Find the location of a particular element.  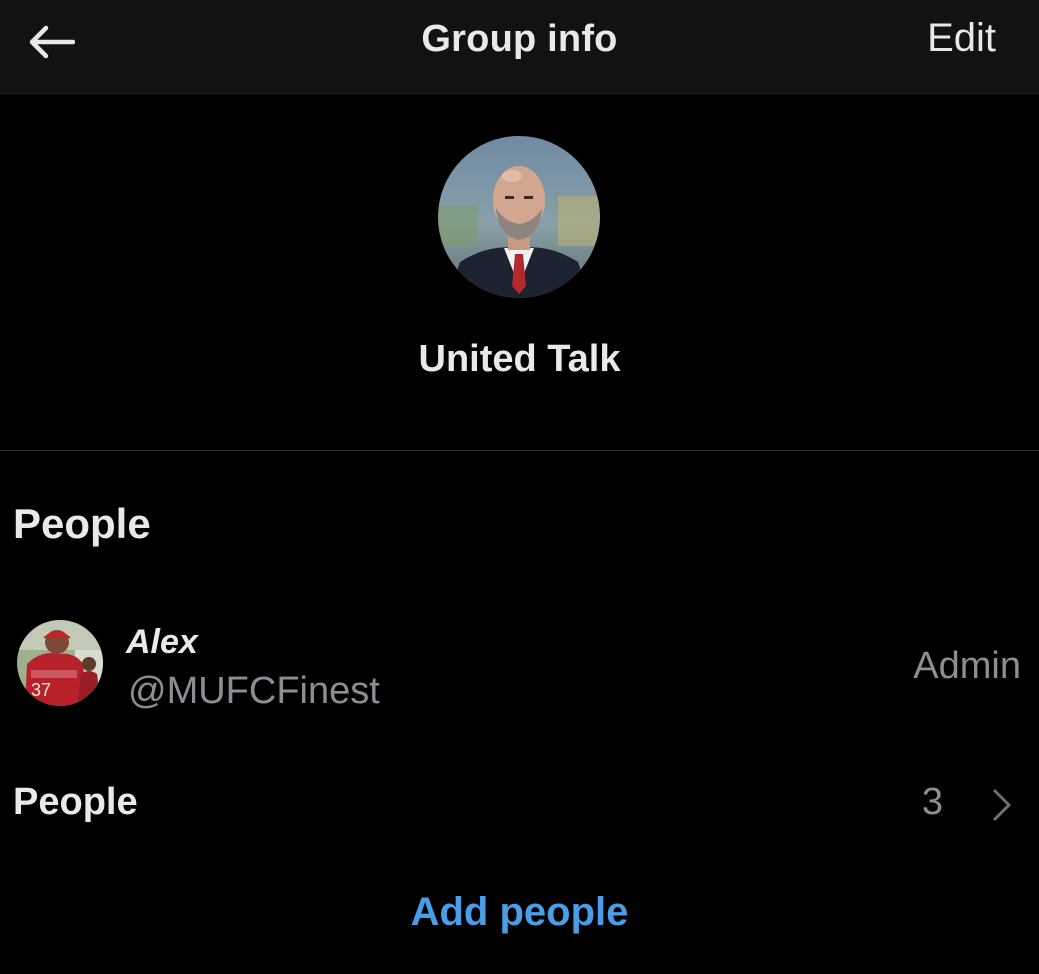

svg-text: 37 is located at coordinates (41, 690).